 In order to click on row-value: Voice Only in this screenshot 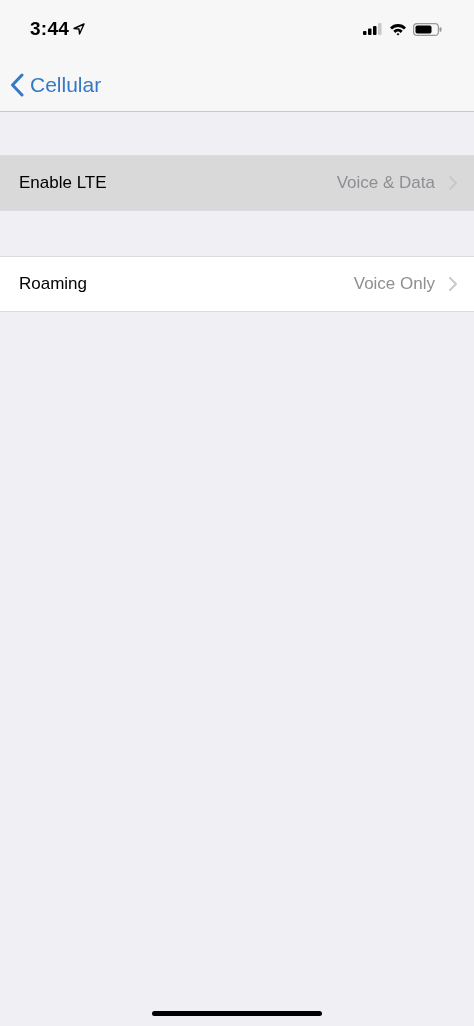, I will do `click(394, 284)`.